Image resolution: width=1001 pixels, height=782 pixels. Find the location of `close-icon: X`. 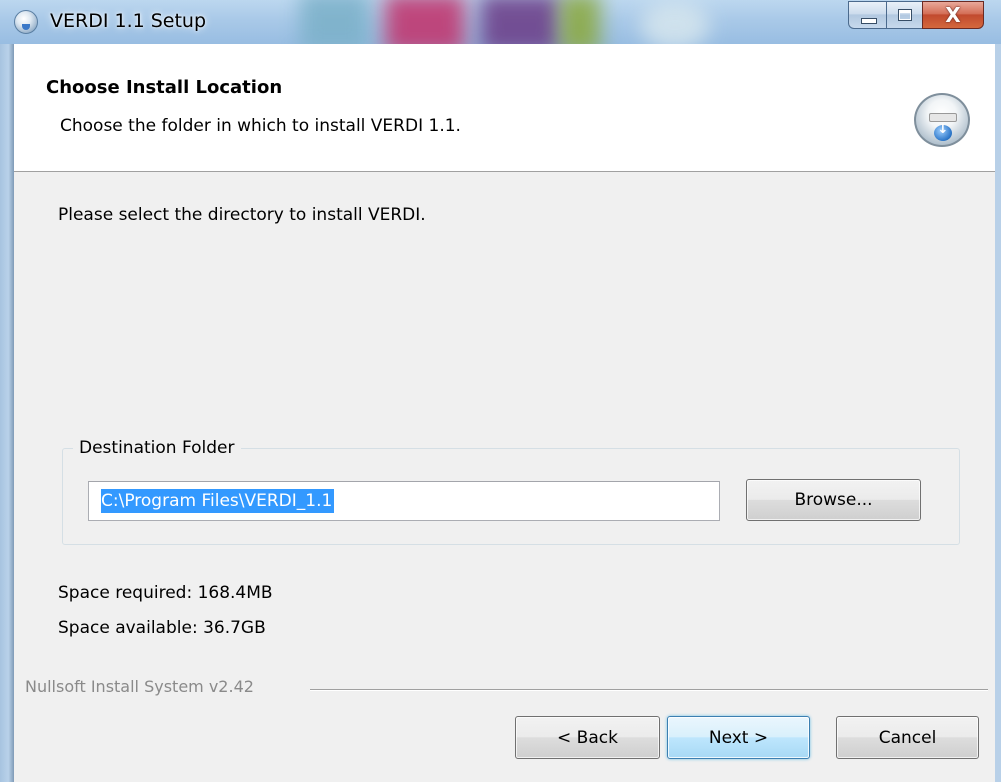

close-icon: X is located at coordinates (953, 15).